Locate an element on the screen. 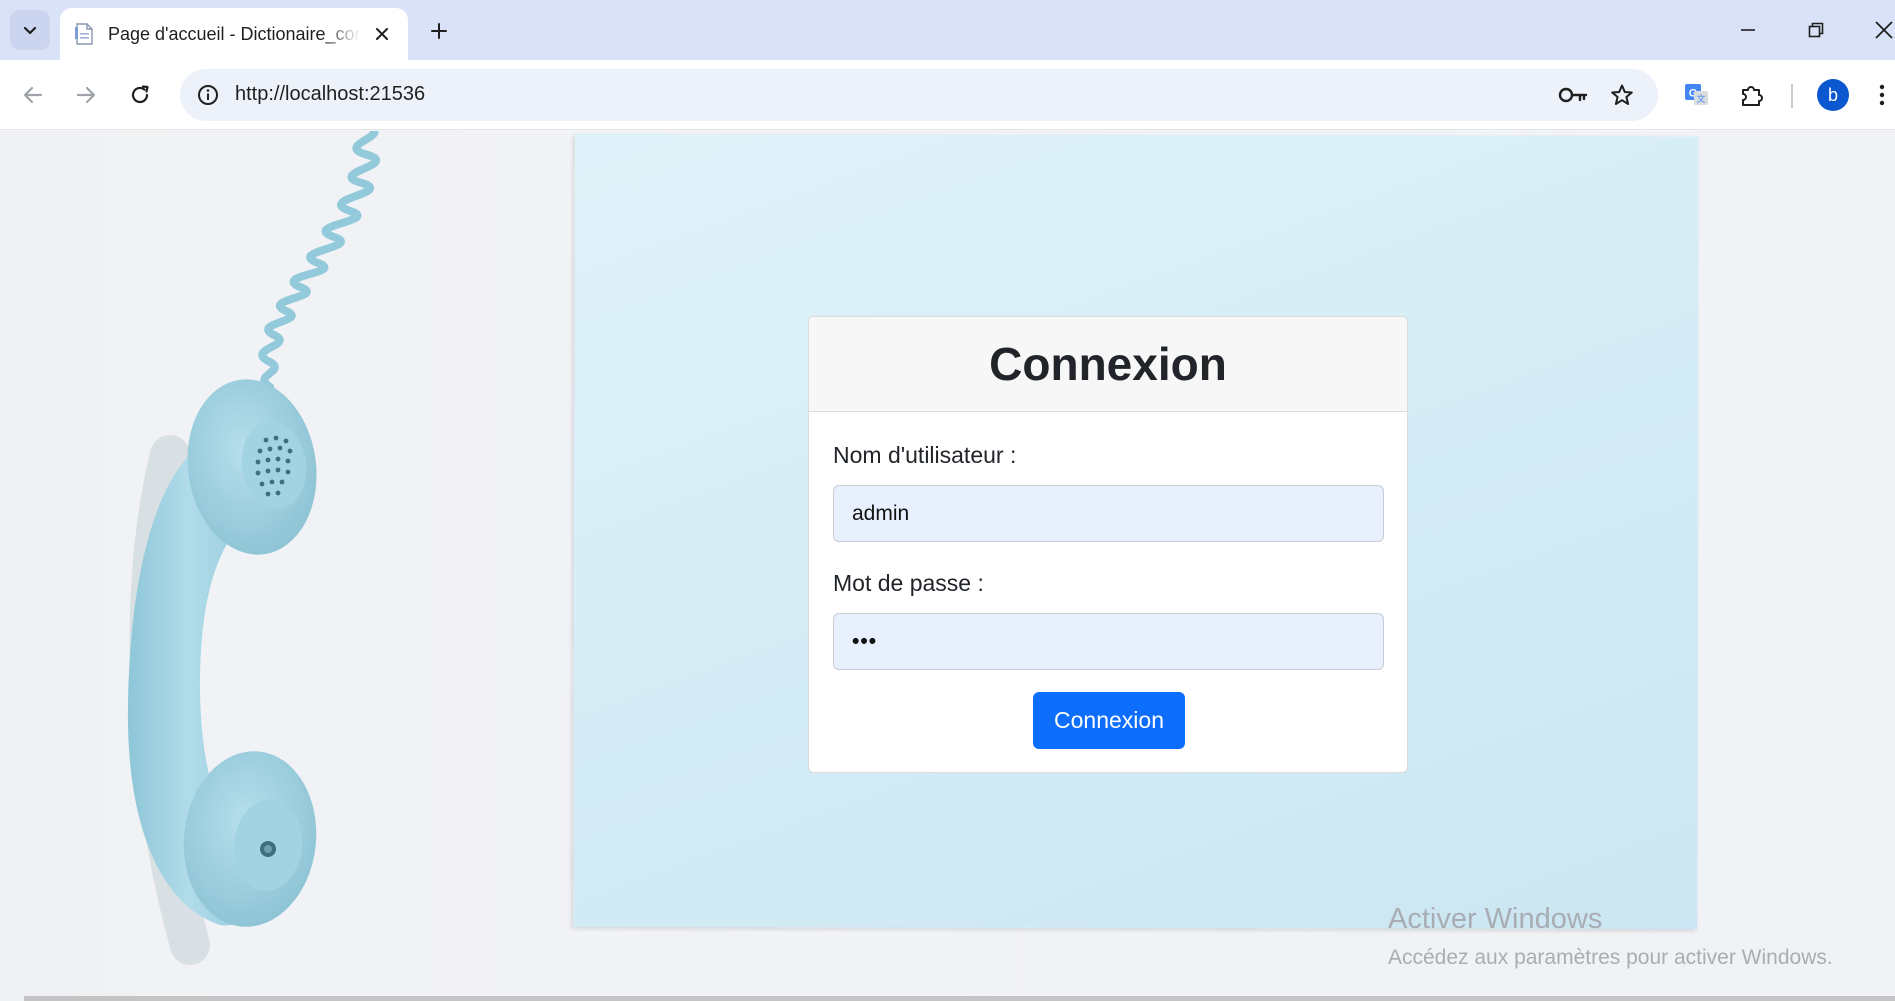 The image size is (1895, 1001). address-bar: http://localhost:21536 is located at coordinates (919, 95).